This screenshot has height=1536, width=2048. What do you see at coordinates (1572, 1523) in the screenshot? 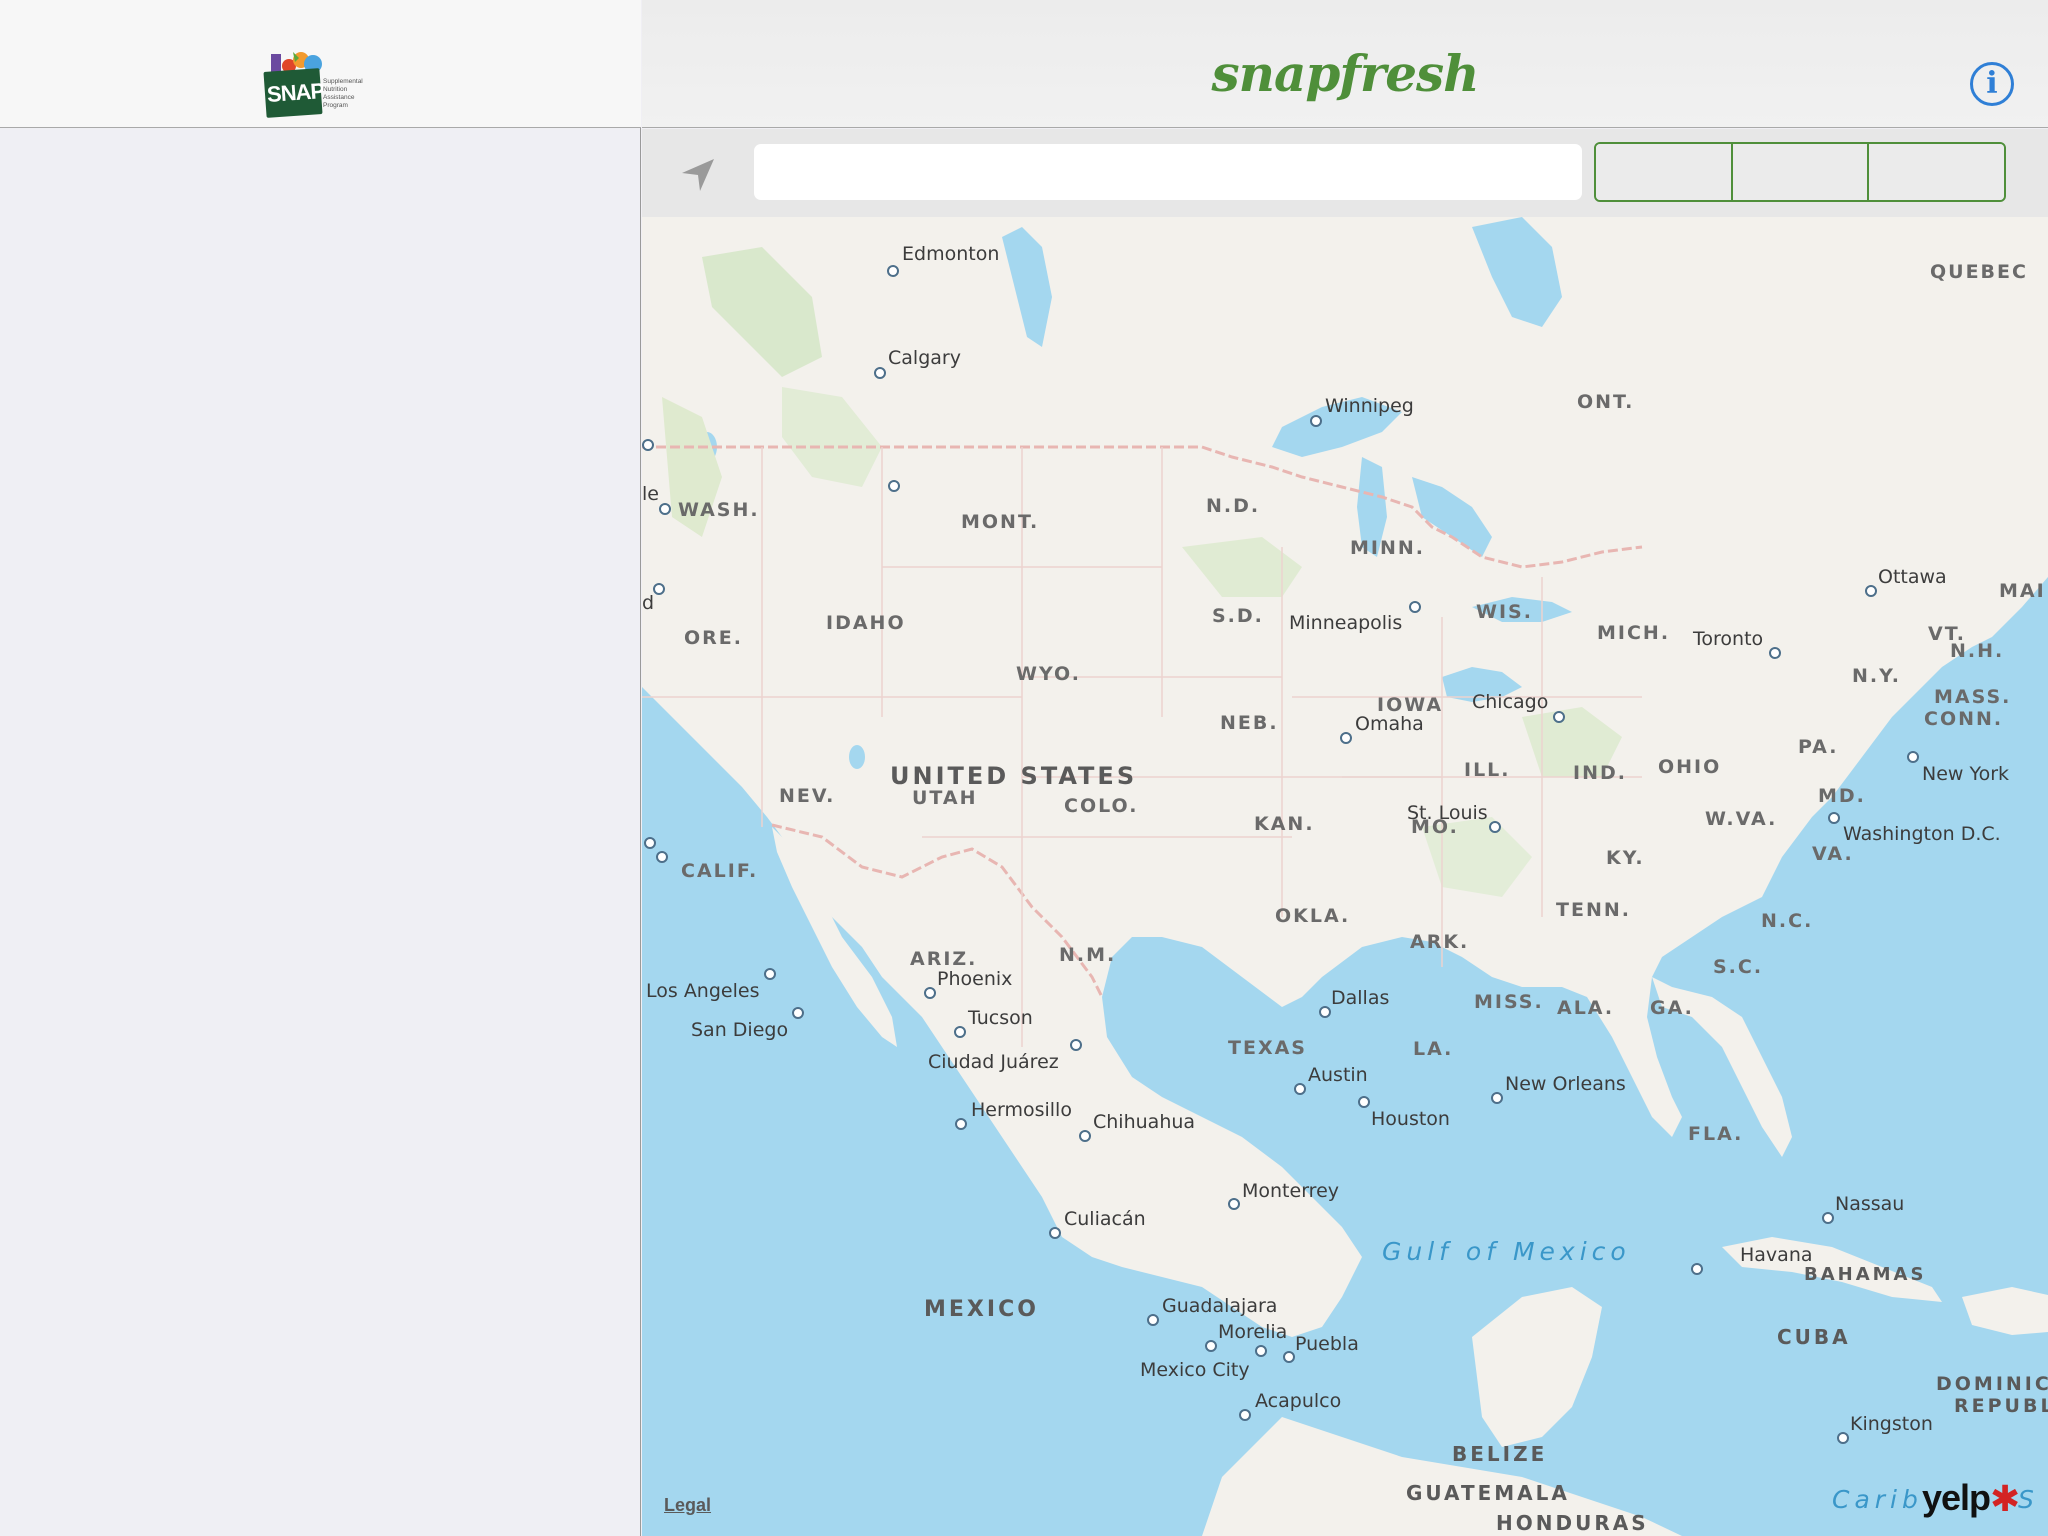
I see `country-label: HONDURAS` at bounding box center [1572, 1523].